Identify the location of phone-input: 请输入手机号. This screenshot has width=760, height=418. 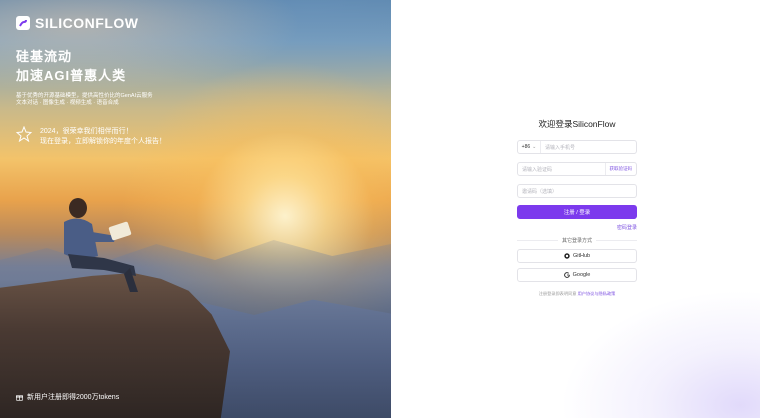
(588, 147).